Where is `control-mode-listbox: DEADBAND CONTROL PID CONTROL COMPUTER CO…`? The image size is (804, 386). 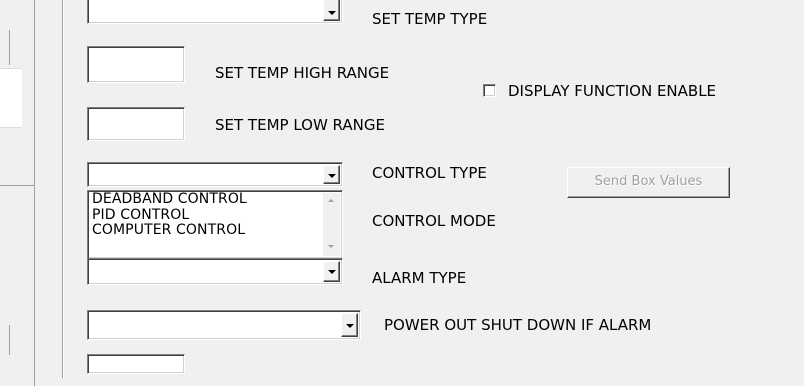 control-mode-listbox: DEADBAND CONTROL PID CONTROL COMPUTER CO… is located at coordinates (215, 224).